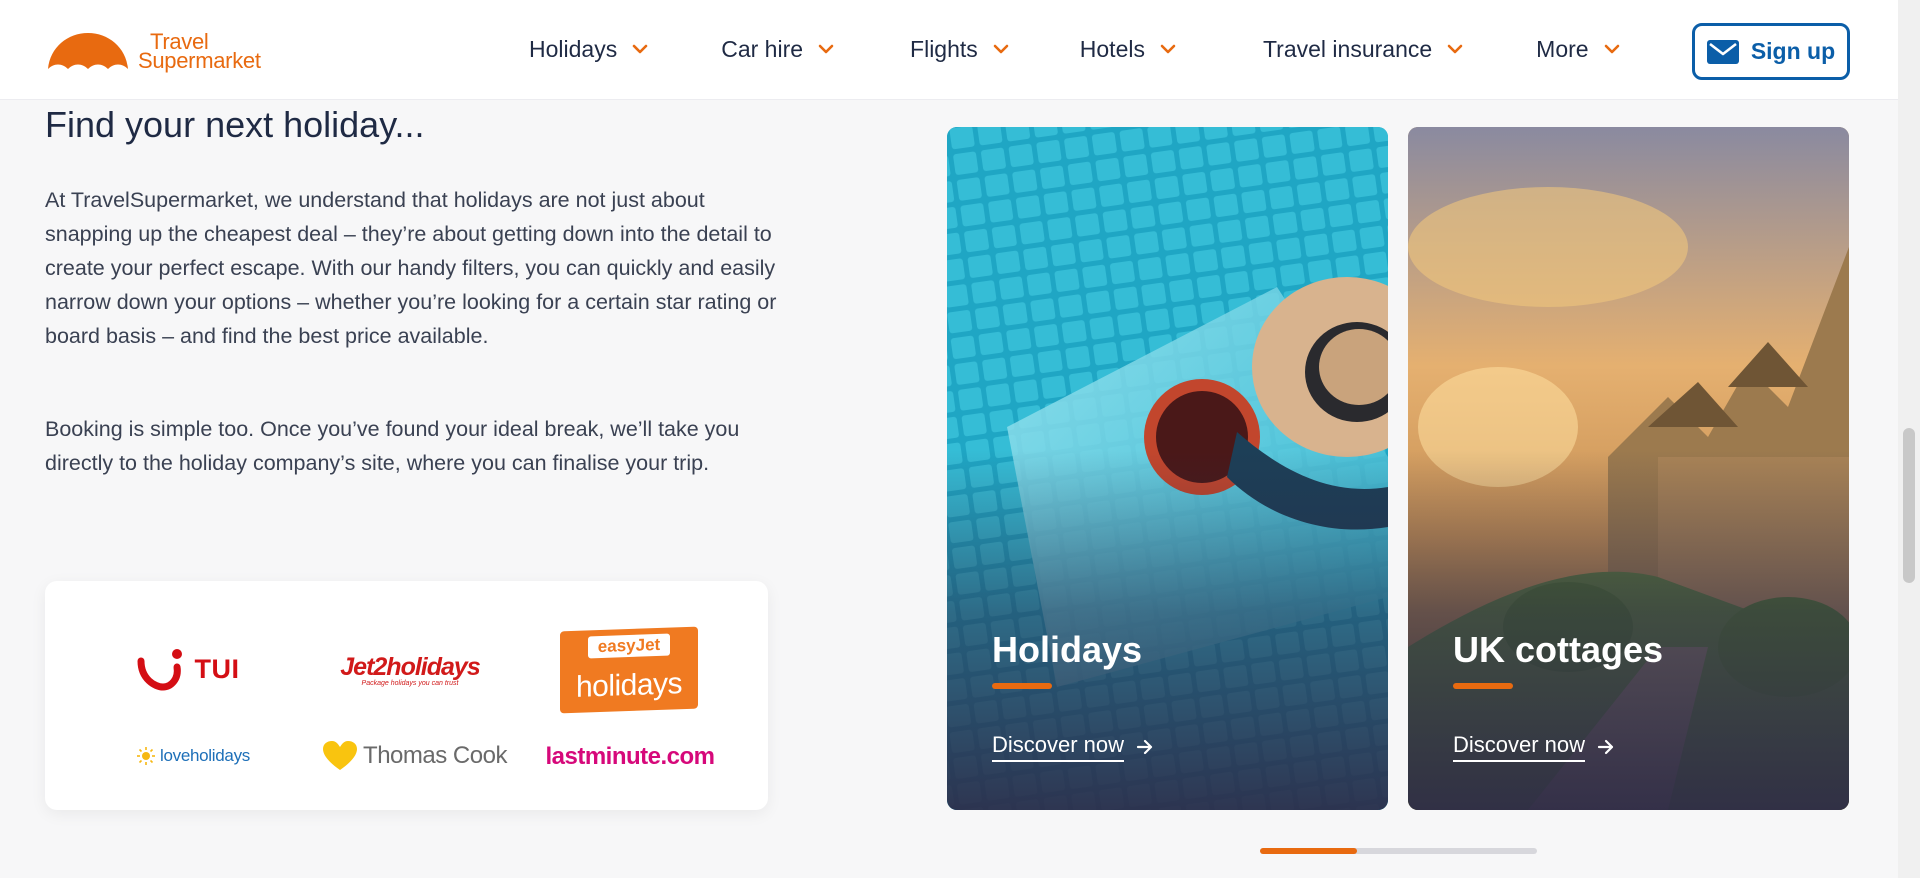  What do you see at coordinates (410, 683) in the screenshot?
I see `jet2-tagline: Package holidays you can trust` at bounding box center [410, 683].